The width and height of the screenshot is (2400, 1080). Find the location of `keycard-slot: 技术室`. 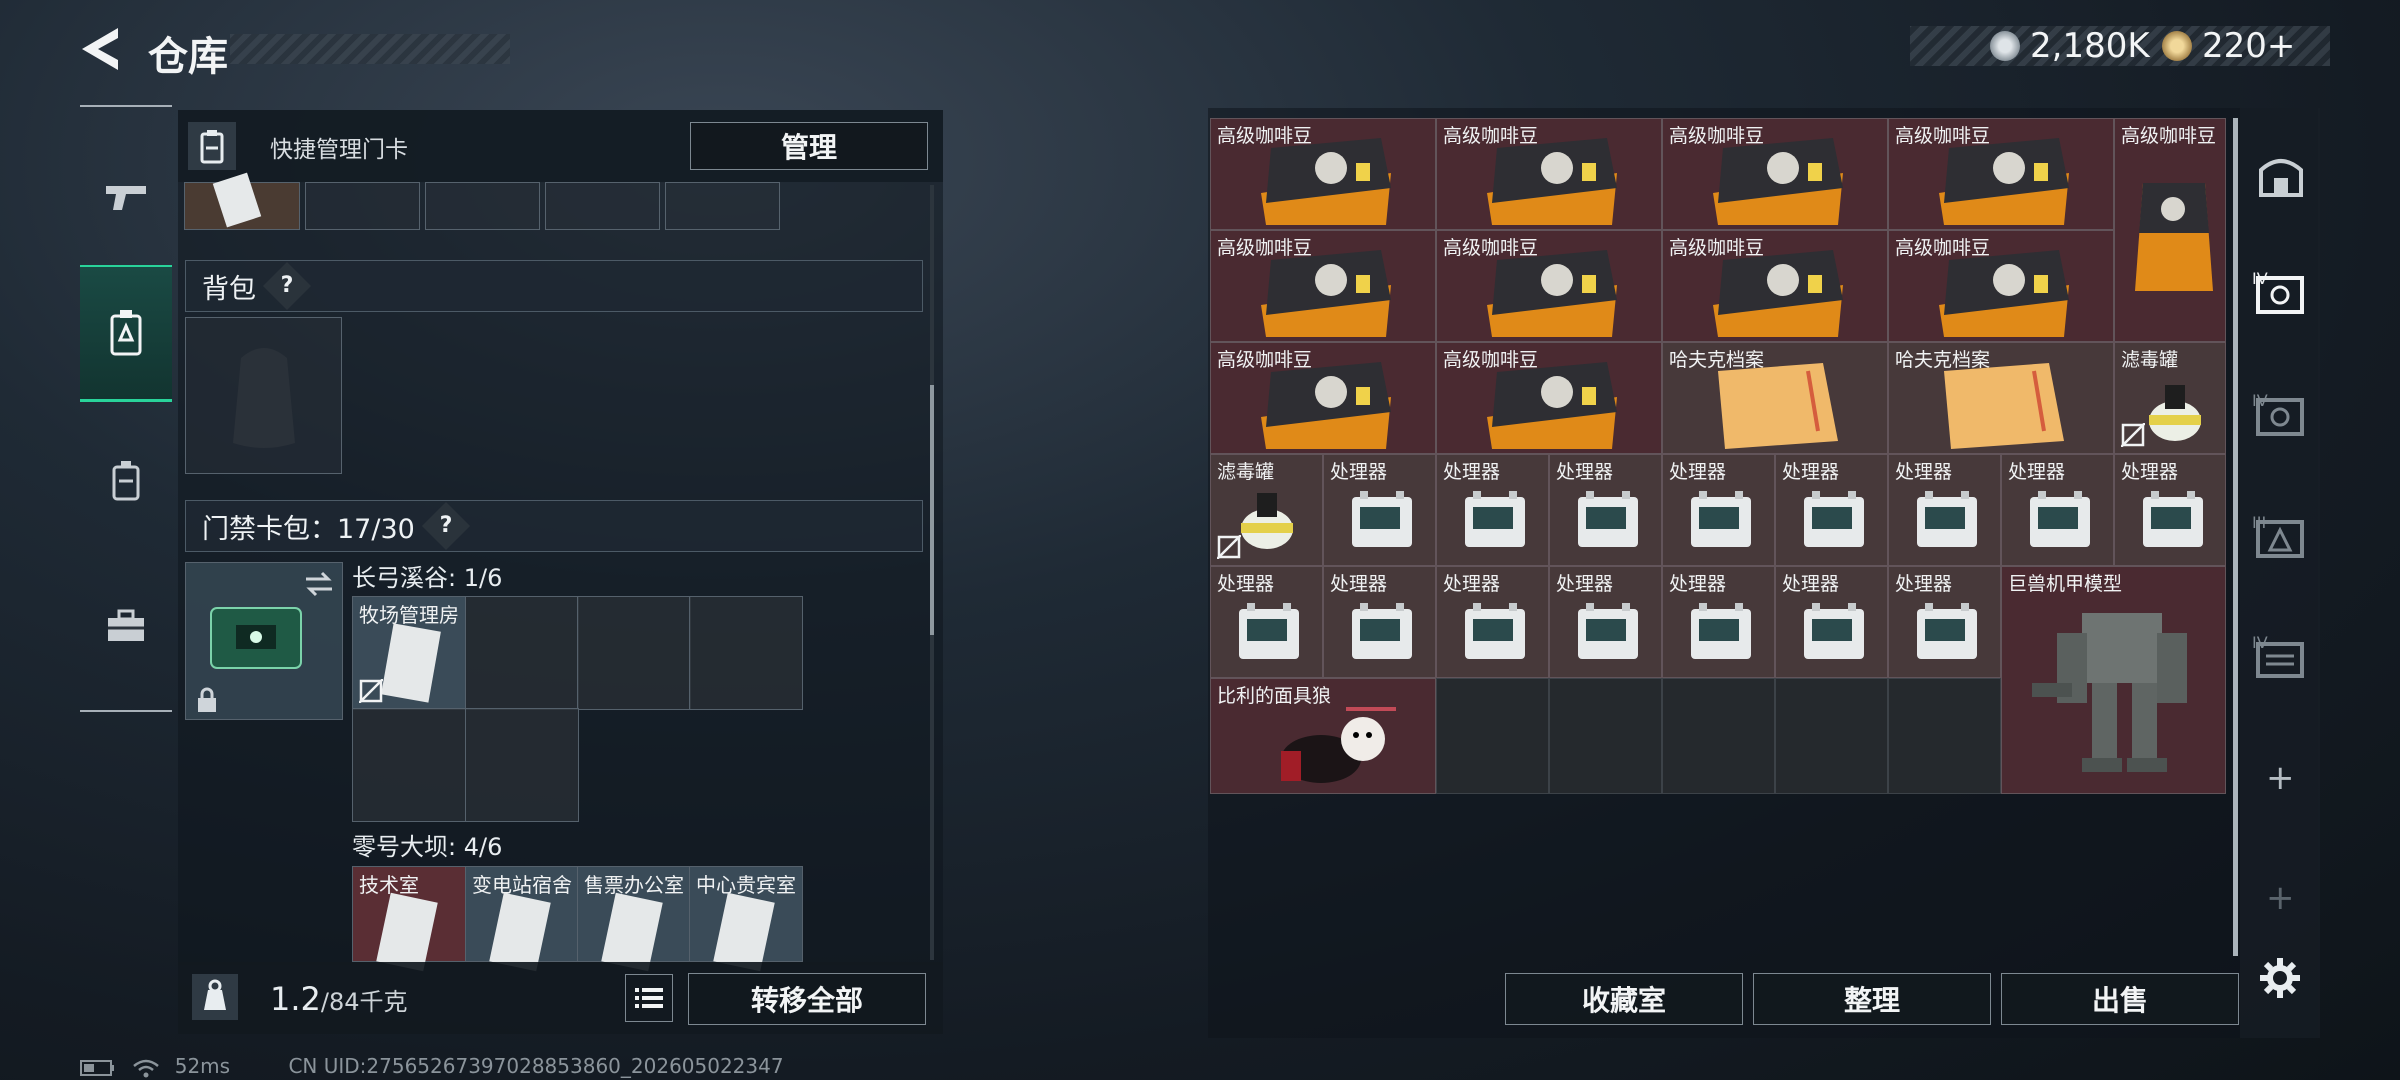

keycard-slot: 技术室 is located at coordinates (409, 919).